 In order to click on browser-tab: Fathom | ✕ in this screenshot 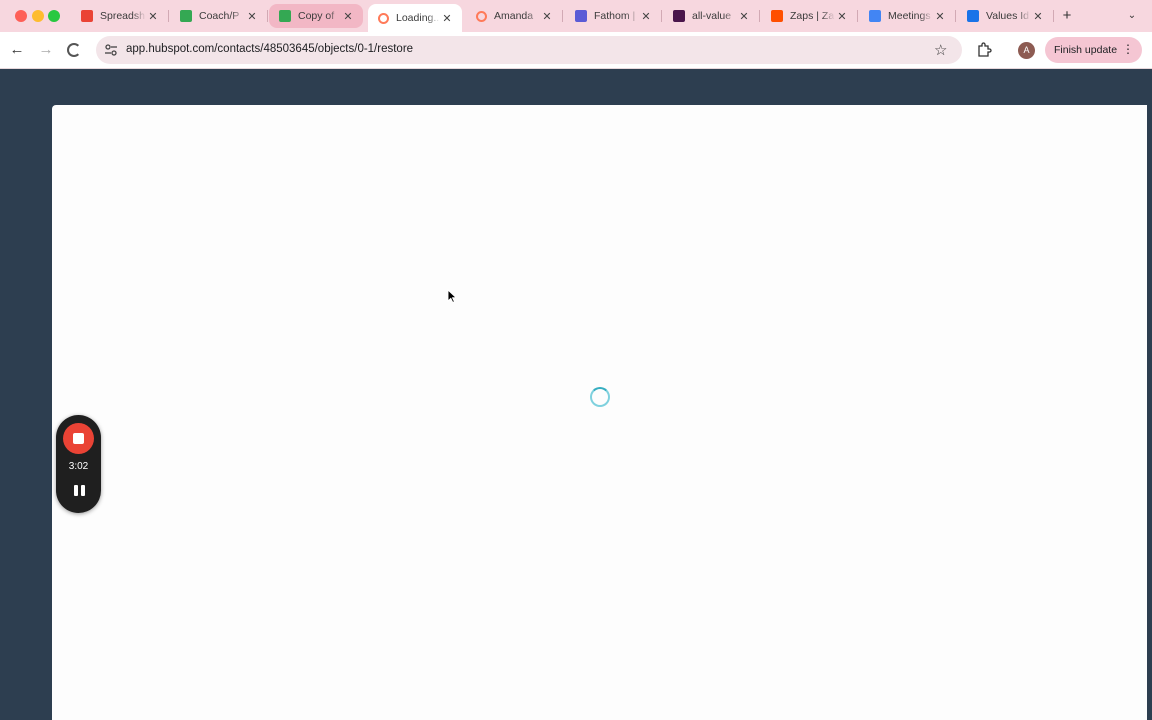, I will do `click(613, 16)`.